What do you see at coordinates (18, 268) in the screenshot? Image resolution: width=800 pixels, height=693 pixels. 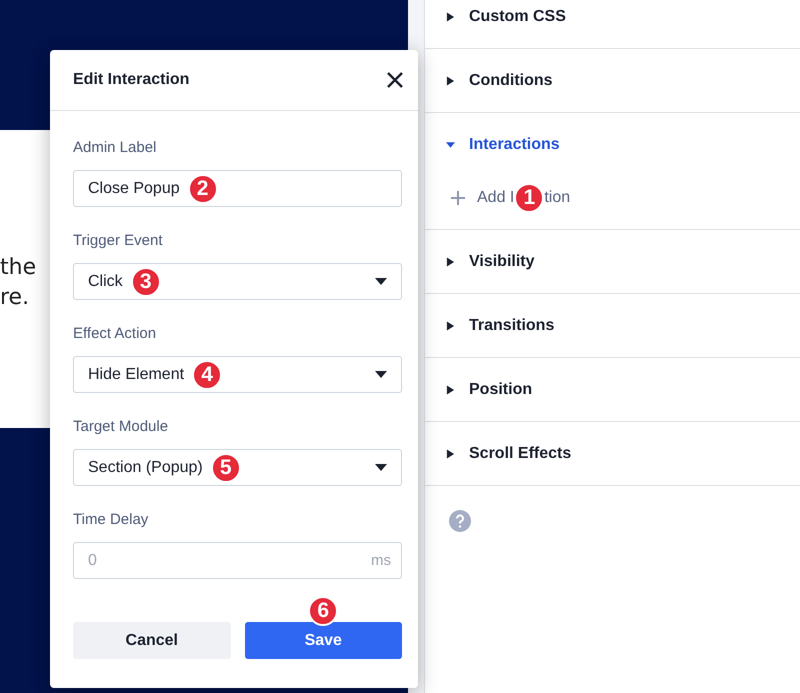 I see `page-text: the` at bounding box center [18, 268].